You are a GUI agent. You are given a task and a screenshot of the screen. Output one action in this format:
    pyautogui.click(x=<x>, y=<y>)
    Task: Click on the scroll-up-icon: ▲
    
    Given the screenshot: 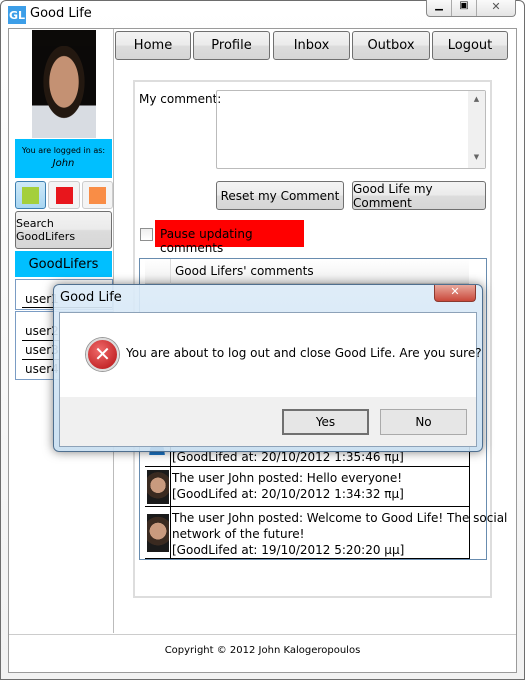 What is the action you would take?
    pyautogui.click(x=476, y=99)
    